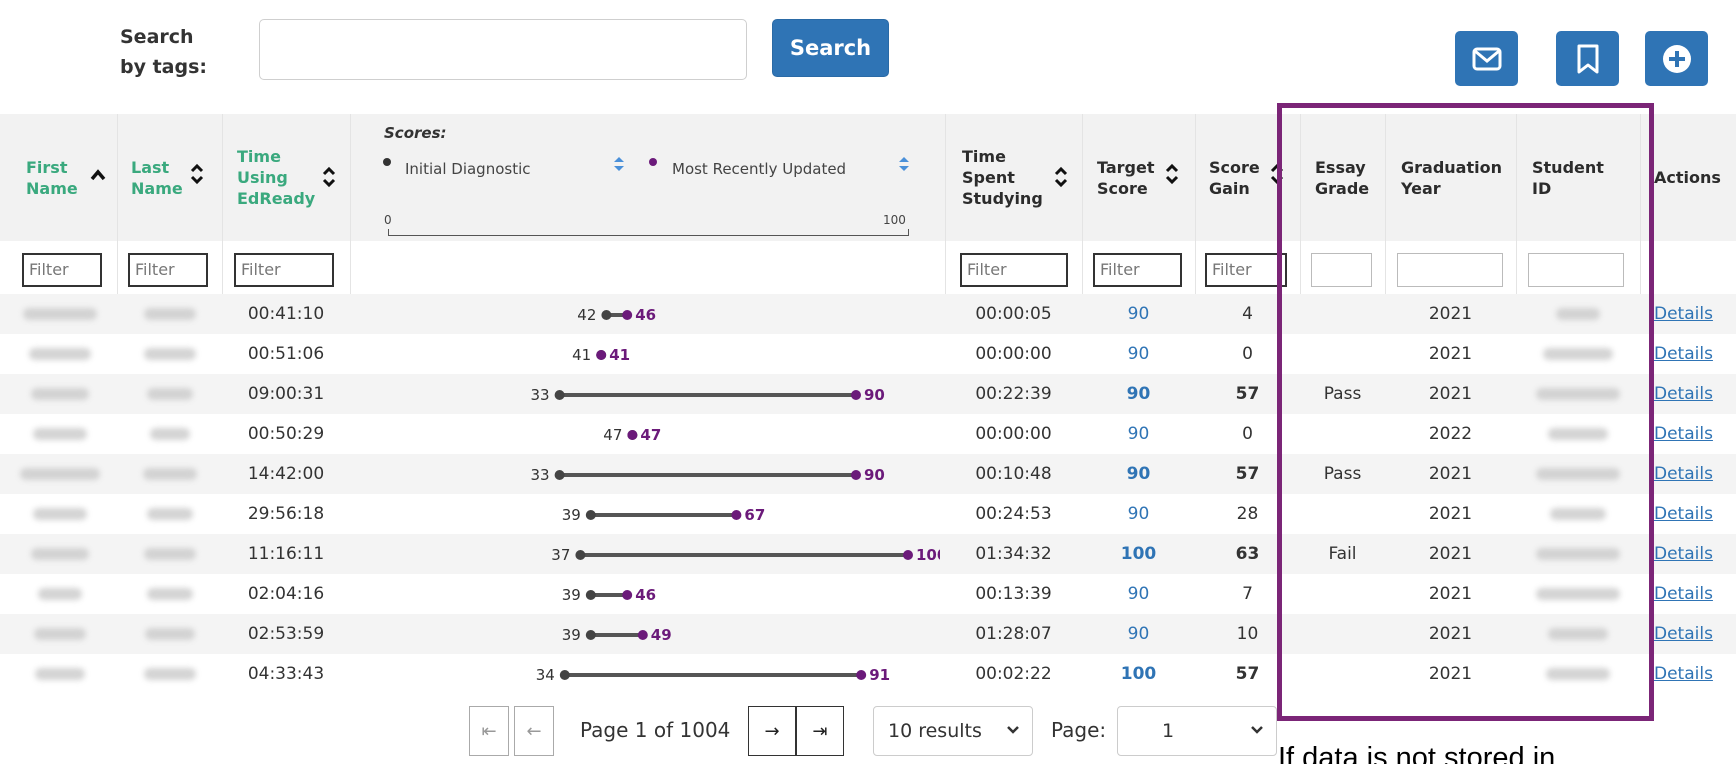 The width and height of the screenshot is (1736, 764). What do you see at coordinates (1132, 177) in the screenshot?
I see `header-target-score: Target Score` at bounding box center [1132, 177].